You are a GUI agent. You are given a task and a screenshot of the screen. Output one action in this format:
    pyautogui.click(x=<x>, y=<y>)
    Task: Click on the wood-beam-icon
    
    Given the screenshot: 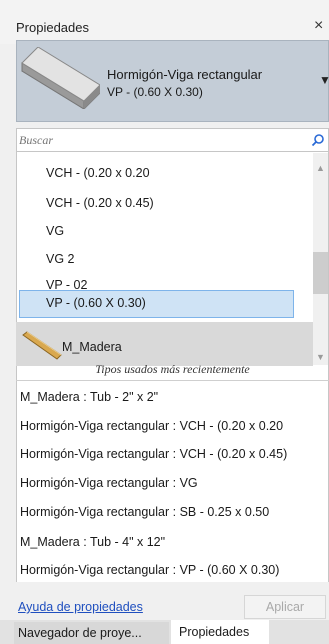 What is the action you would take?
    pyautogui.click(x=42, y=345)
    